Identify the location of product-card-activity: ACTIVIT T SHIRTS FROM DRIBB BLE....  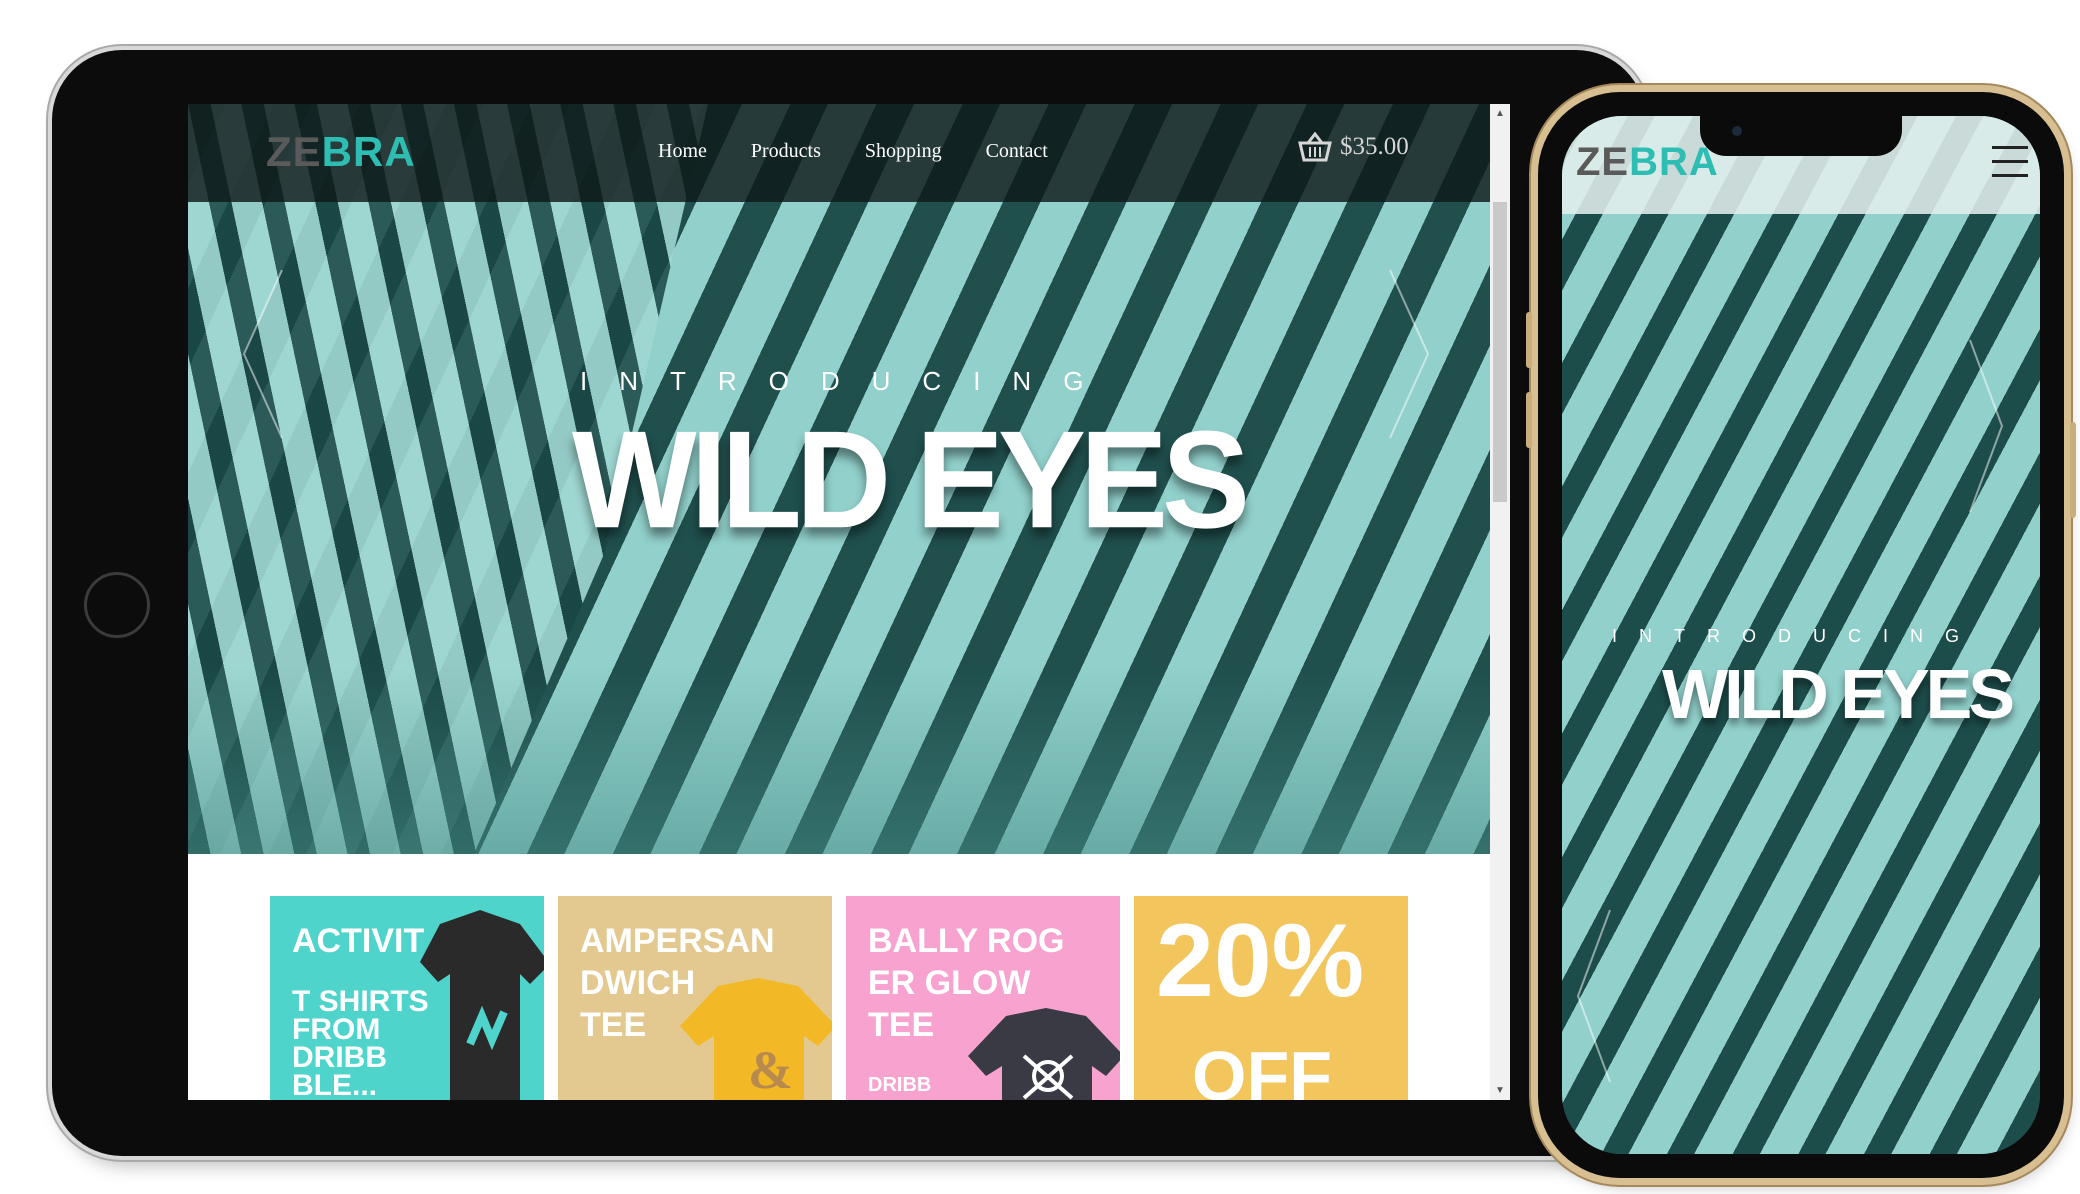
(407, 998).